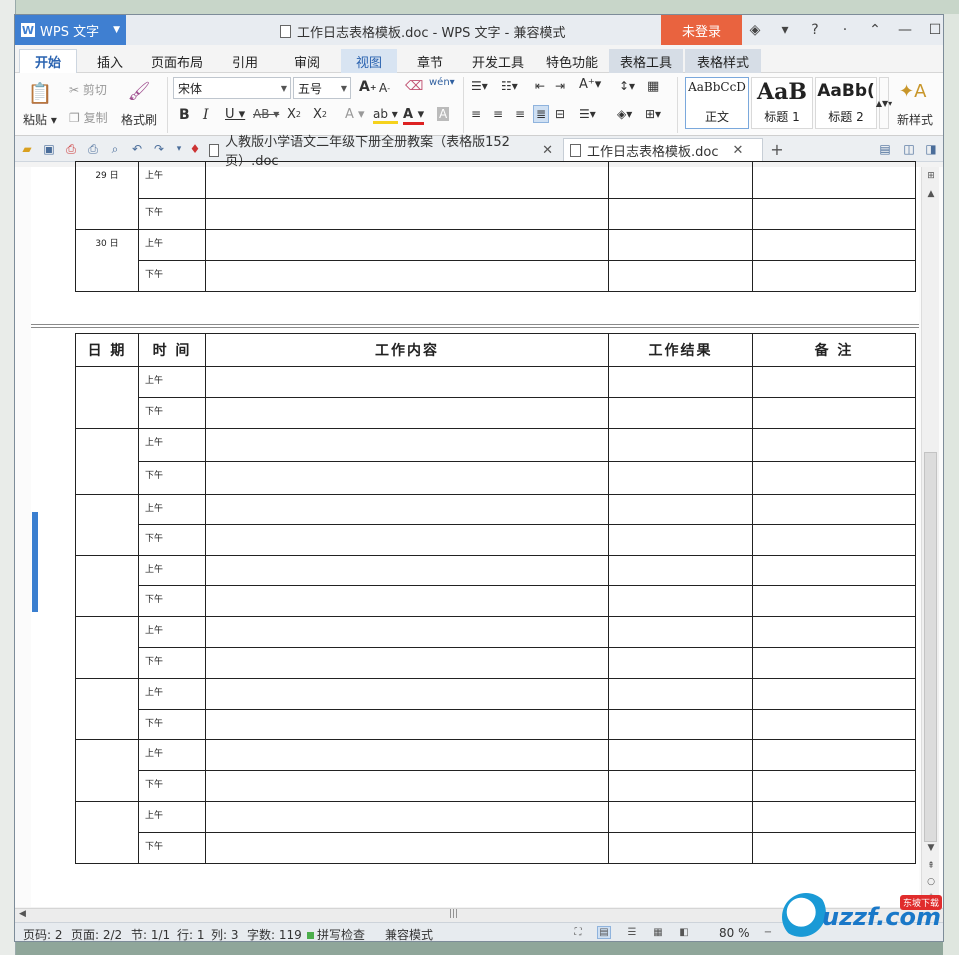 This screenshot has width=959, height=955. Describe the element at coordinates (245, 61) in the screenshot. I see `tab-references: 引用` at that location.